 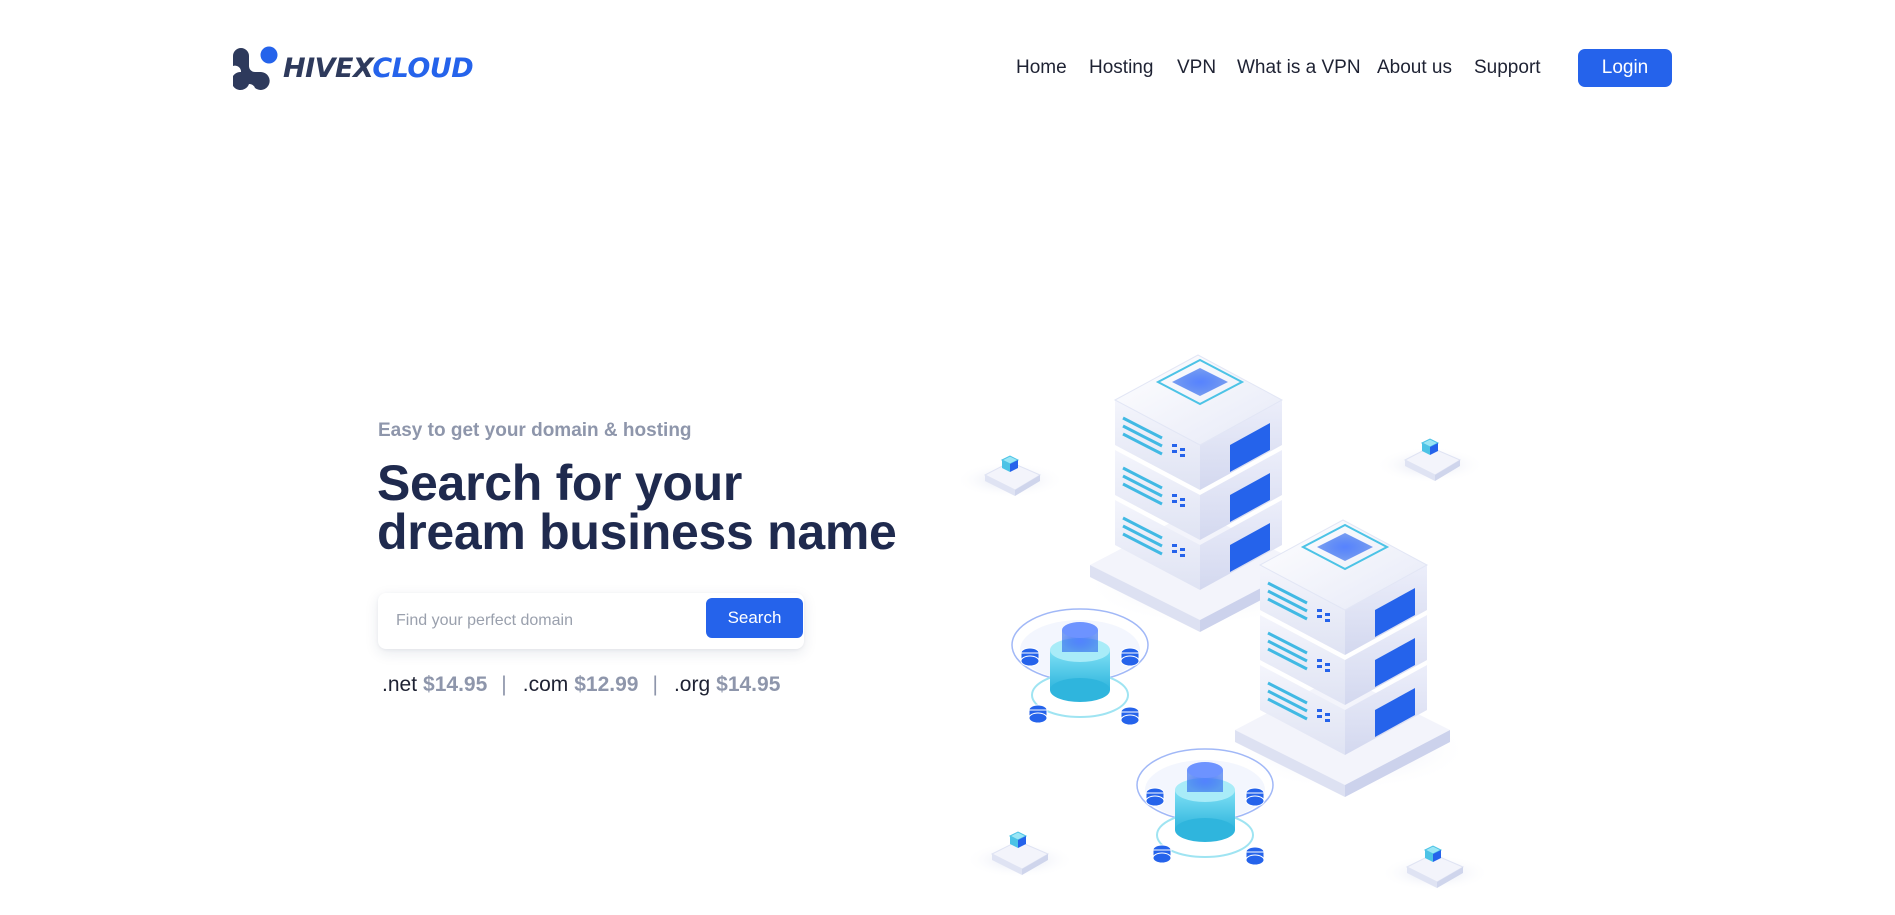 I want to click on domain-search-button: Search, so click(x=754, y=618).